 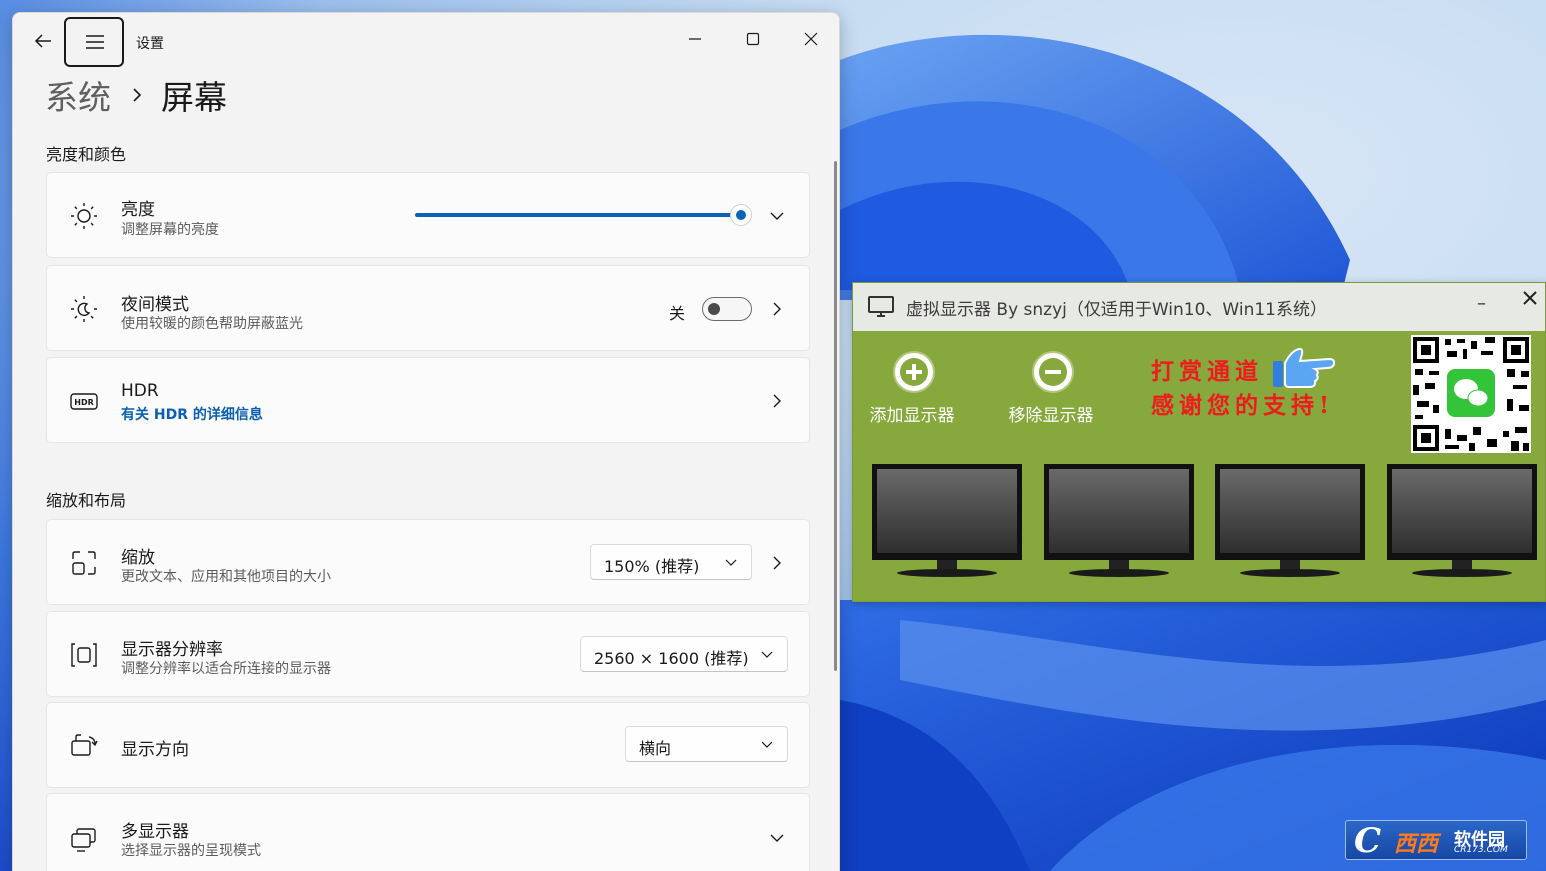 I want to click on hamburger-icon, so click(x=95, y=42).